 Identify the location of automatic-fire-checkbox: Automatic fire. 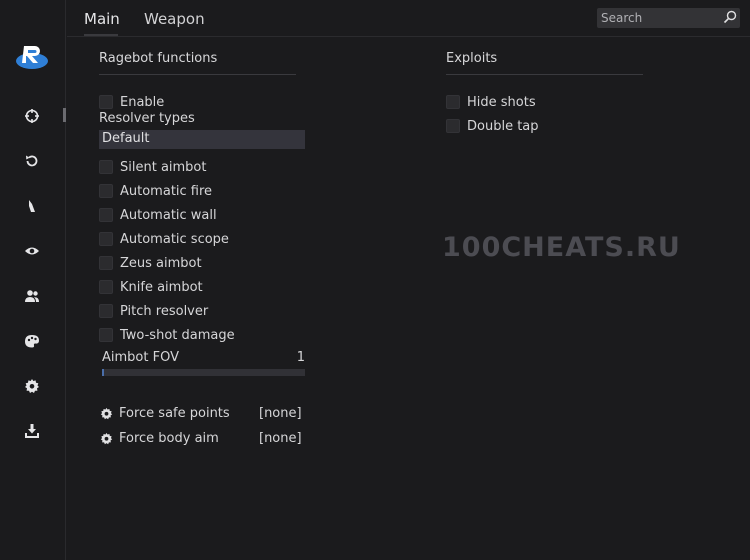
(155, 191).